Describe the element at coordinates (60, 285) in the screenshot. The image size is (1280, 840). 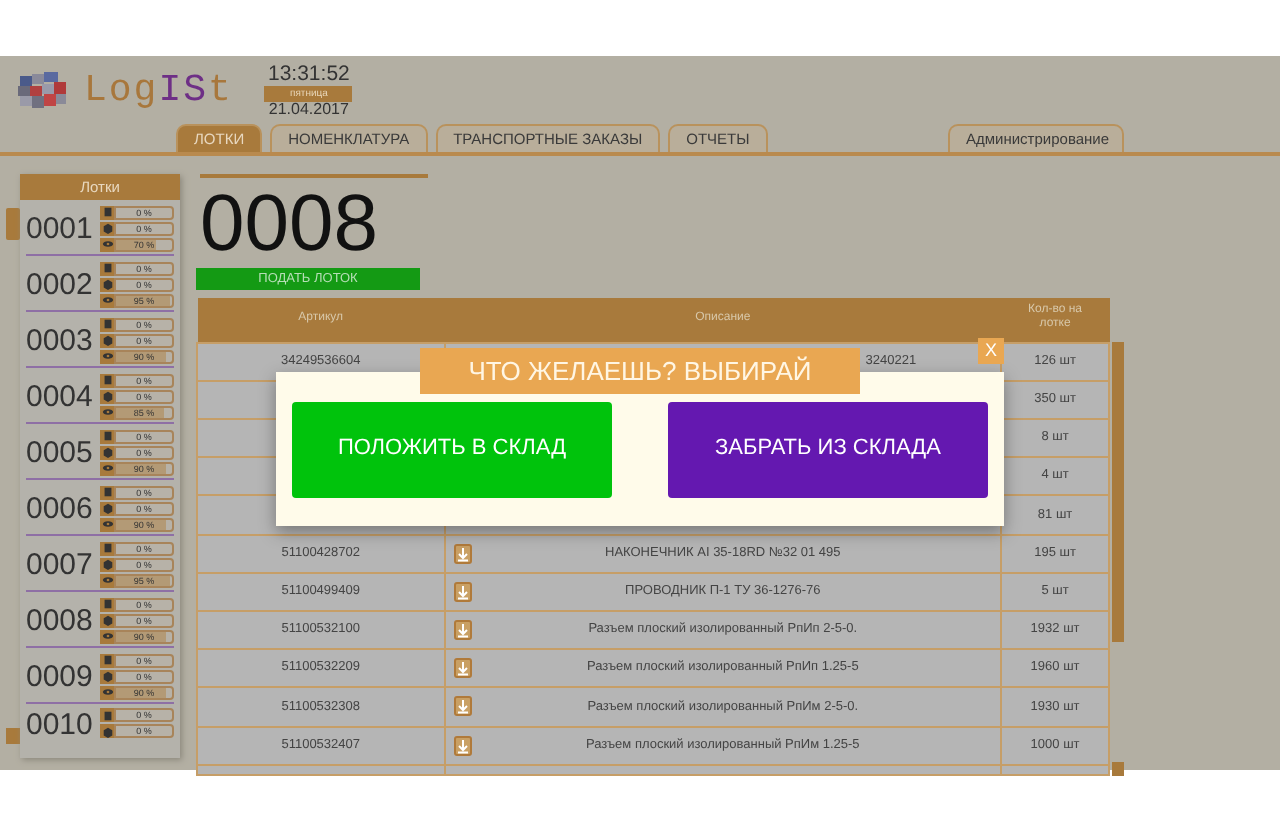
I see `tray-number: 0002` at that location.